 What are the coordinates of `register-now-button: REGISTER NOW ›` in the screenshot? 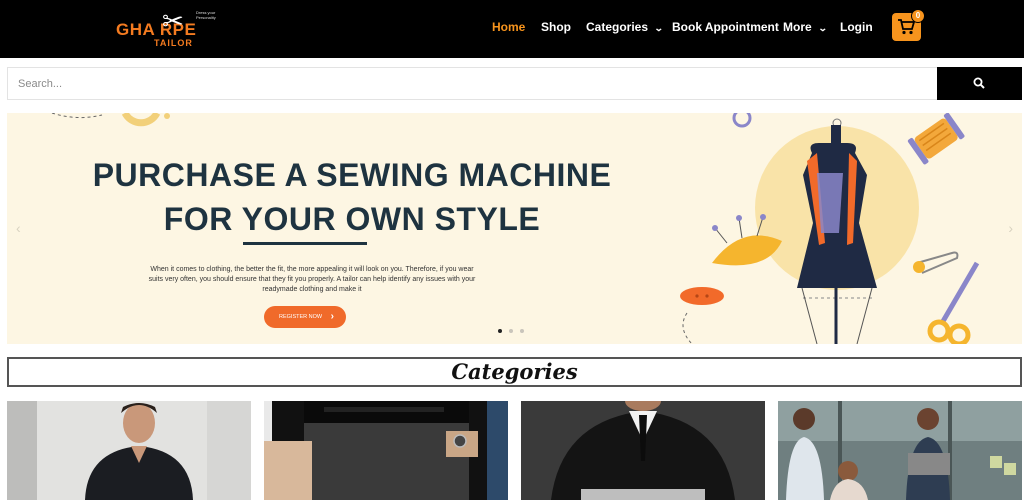 It's located at (305, 317).